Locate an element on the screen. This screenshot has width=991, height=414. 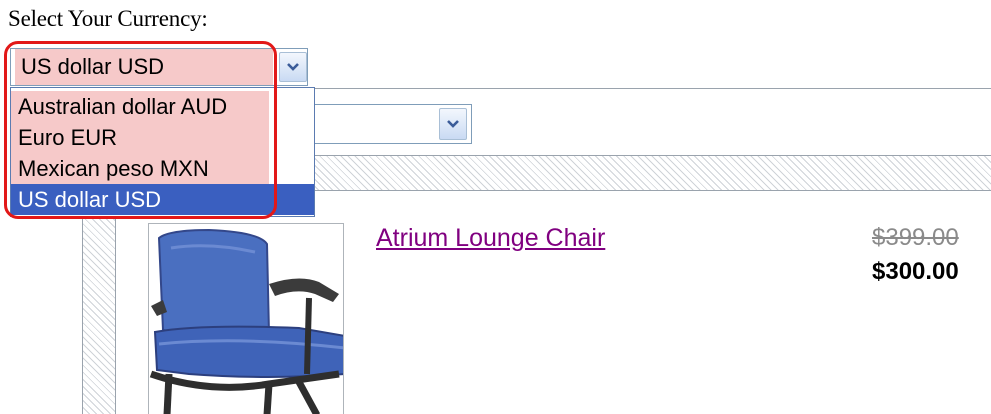
original-price: $399.00 is located at coordinates (915, 237).